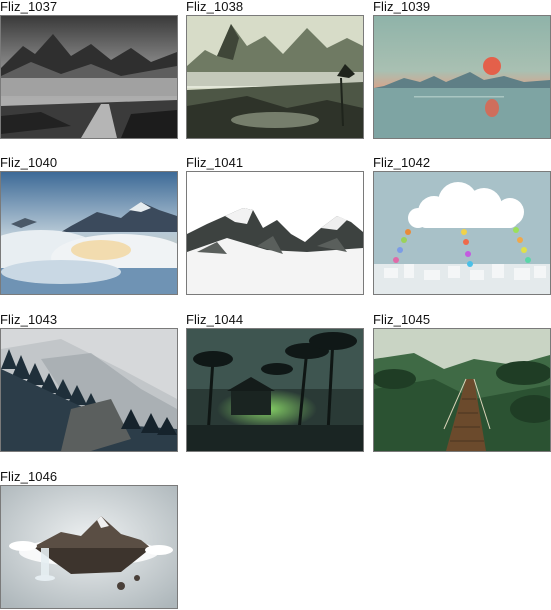 The width and height of the screenshot is (551, 610). I want to click on gallery-item: Fliz_1041, so click(275, 225).